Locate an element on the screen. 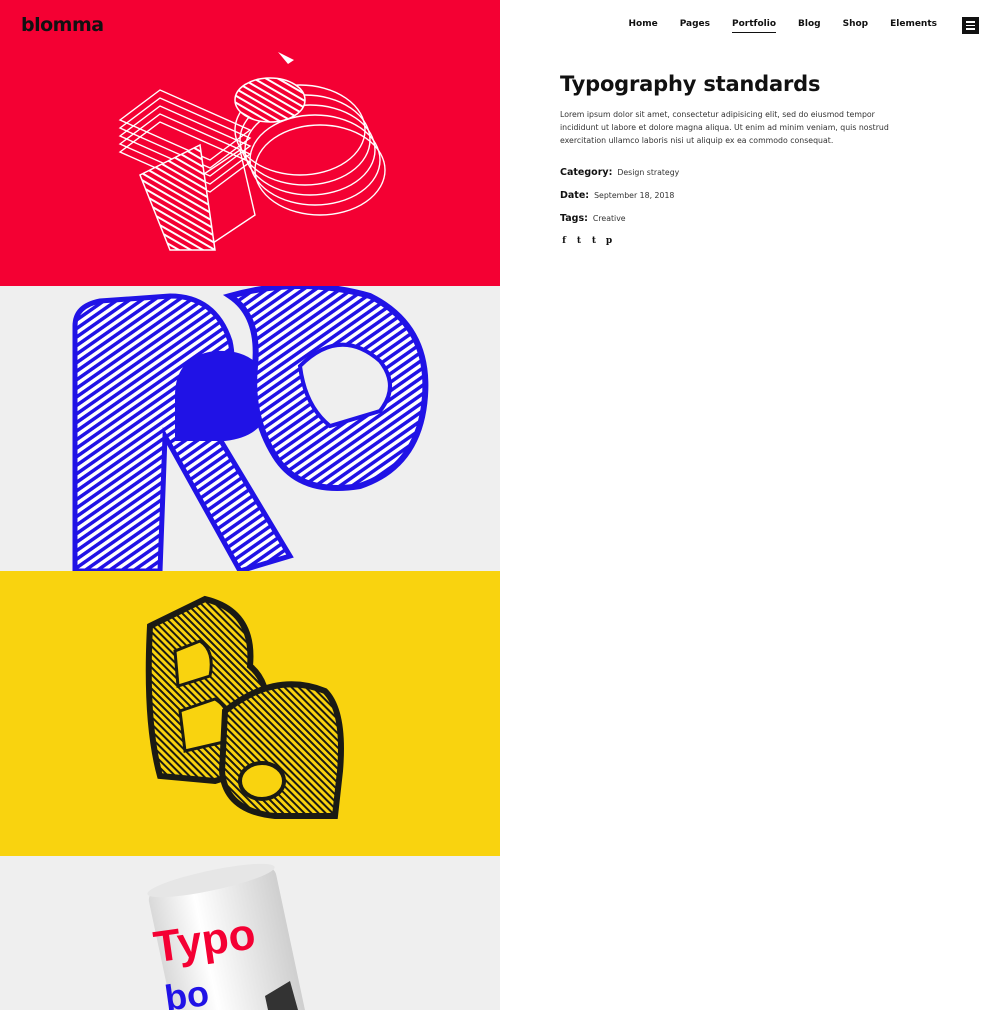 This screenshot has height=1010, width=1000. pinterest-icon: p is located at coordinates (609, 241).